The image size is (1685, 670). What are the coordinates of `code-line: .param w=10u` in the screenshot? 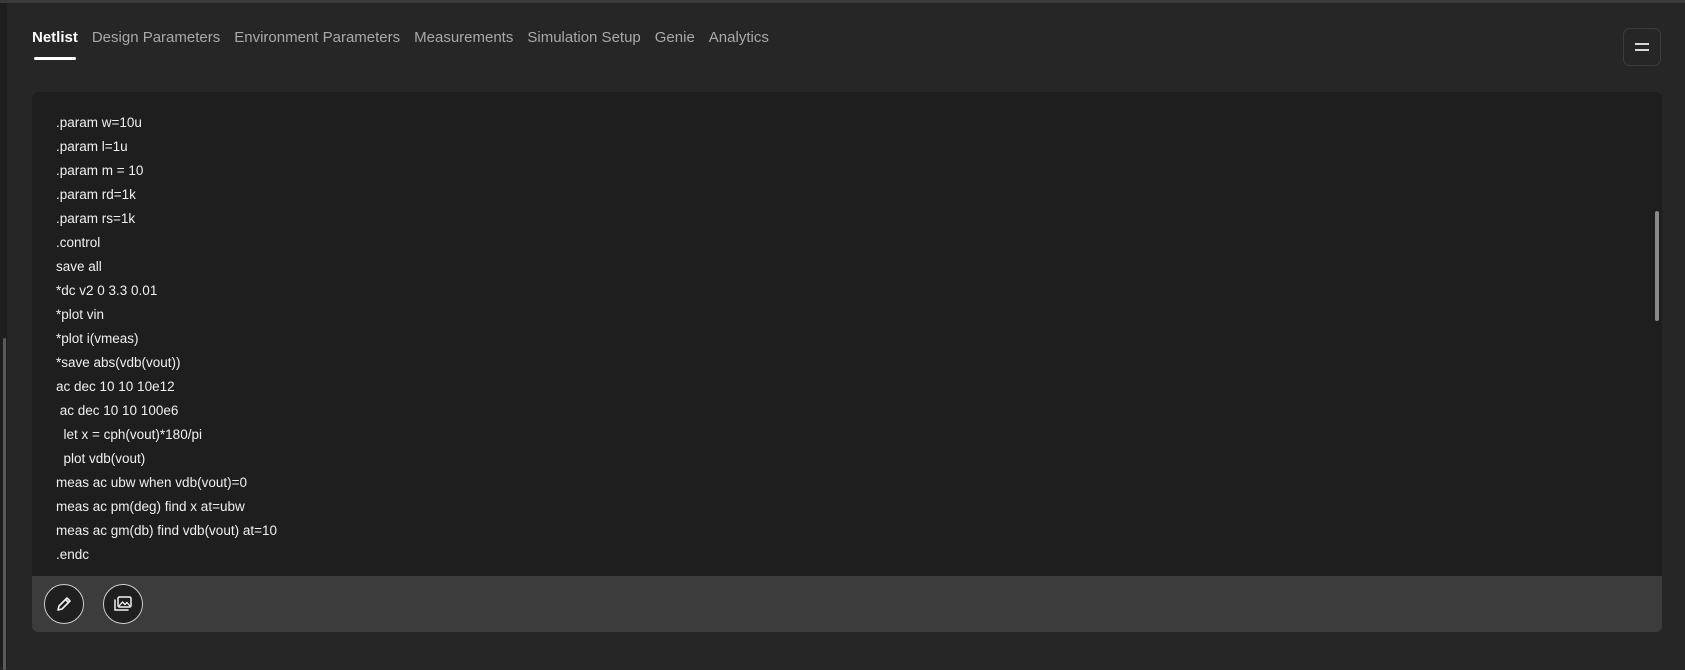 It's located at (99, 122).